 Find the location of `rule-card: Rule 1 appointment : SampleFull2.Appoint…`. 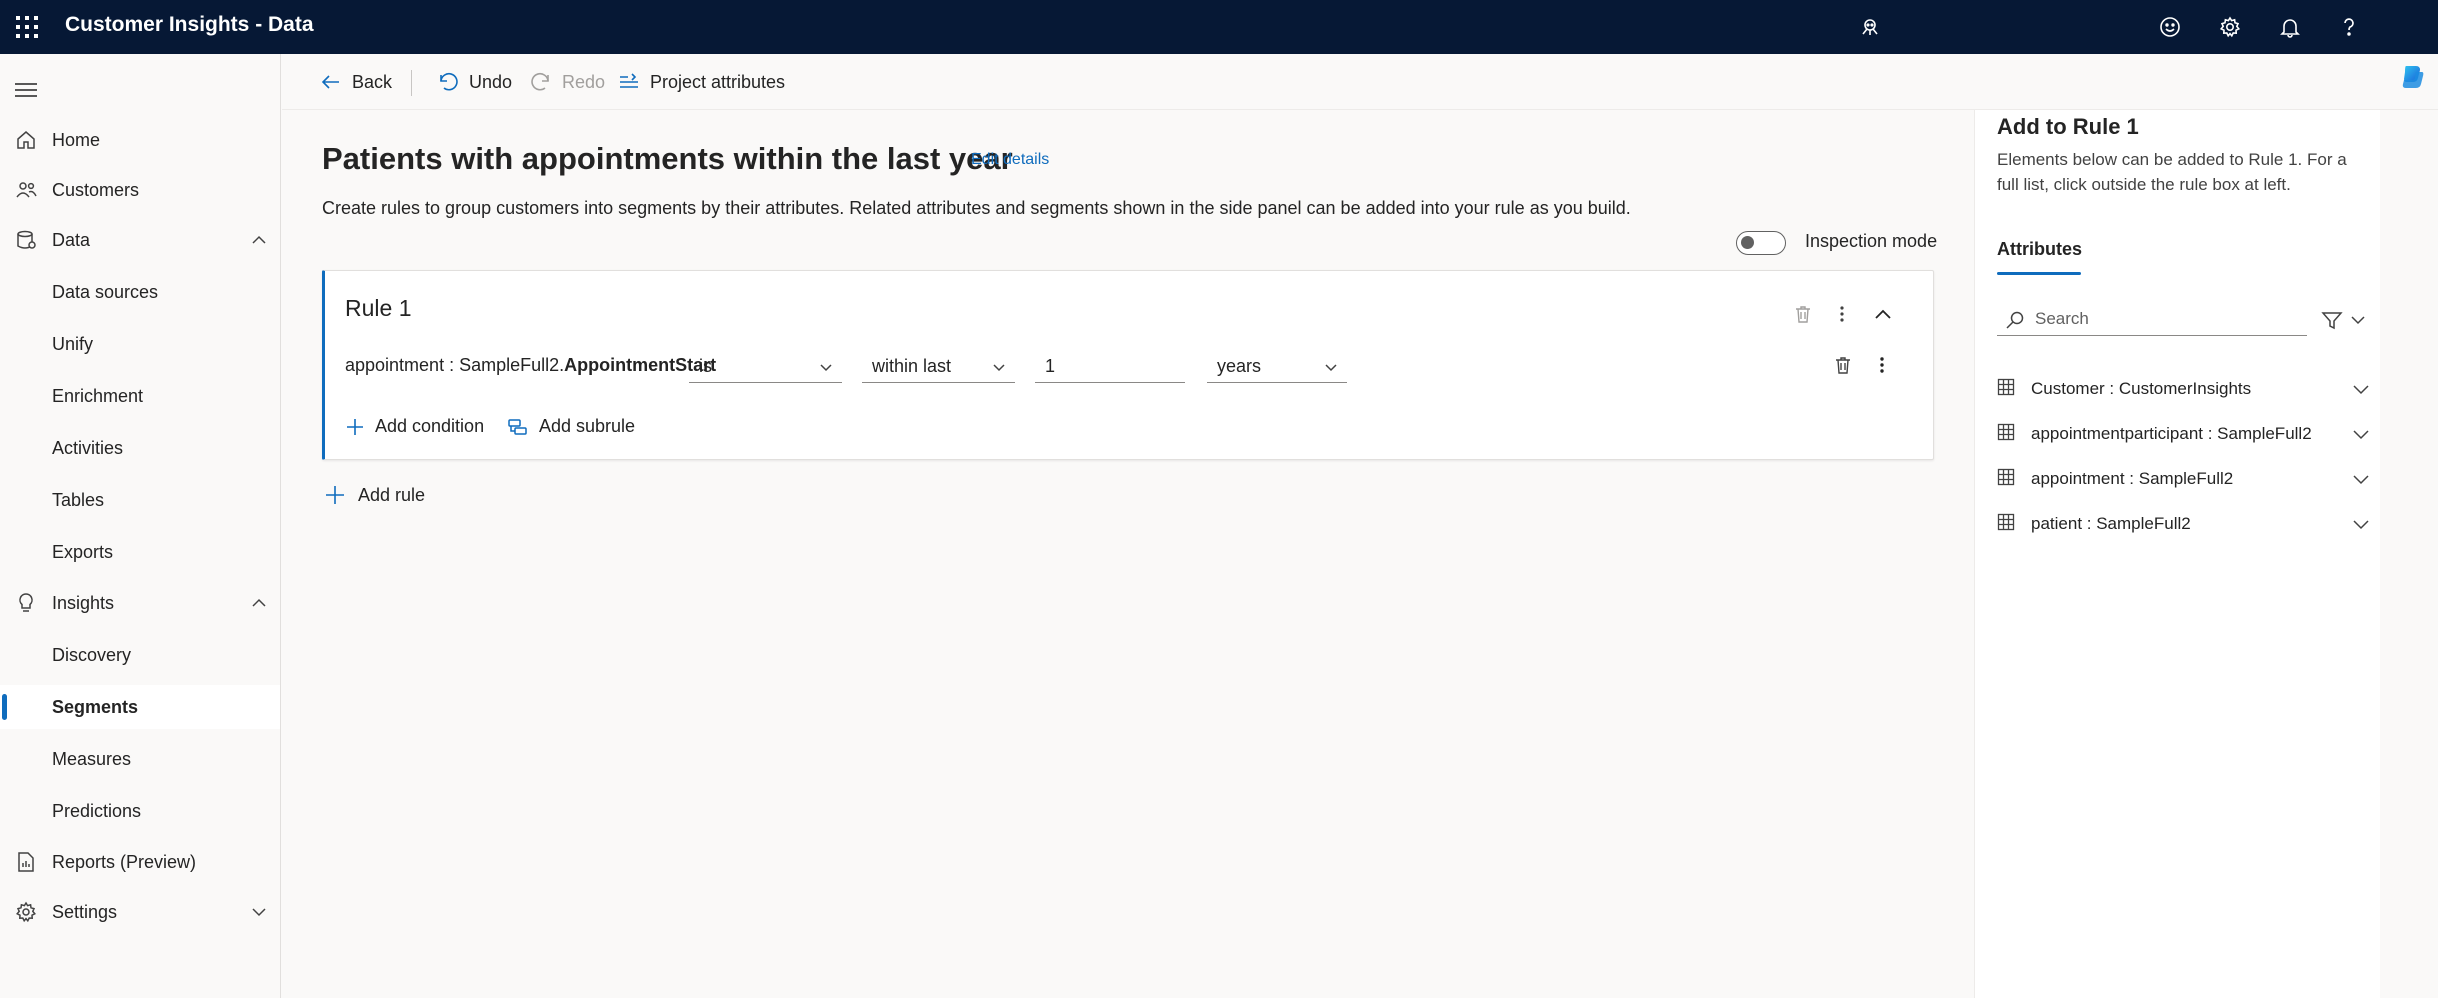

rule-card: Rule 1 appointment : SampleFull2.Appoint… is located at coordinates (1128, 365).